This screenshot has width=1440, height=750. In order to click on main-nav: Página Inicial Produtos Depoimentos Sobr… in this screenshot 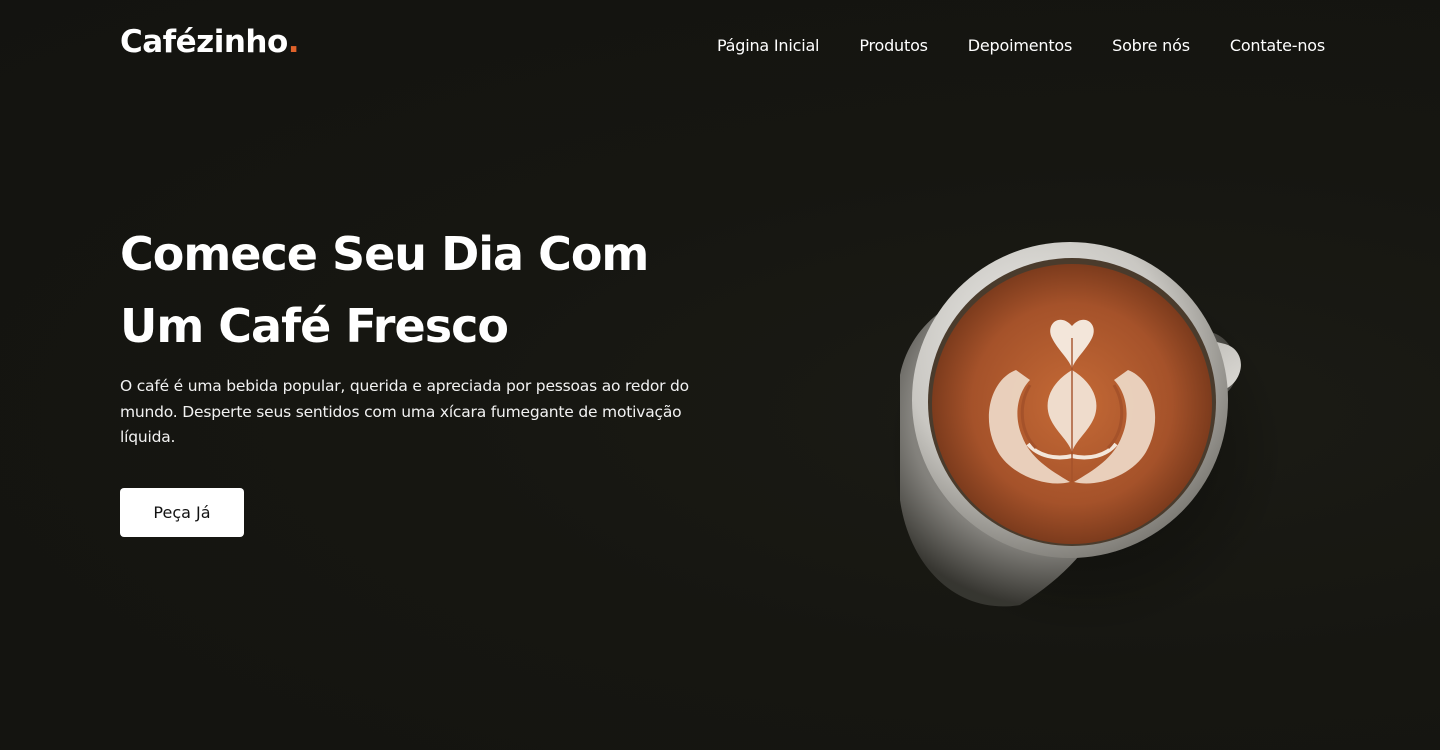, I will do `click(1021, 45)`.